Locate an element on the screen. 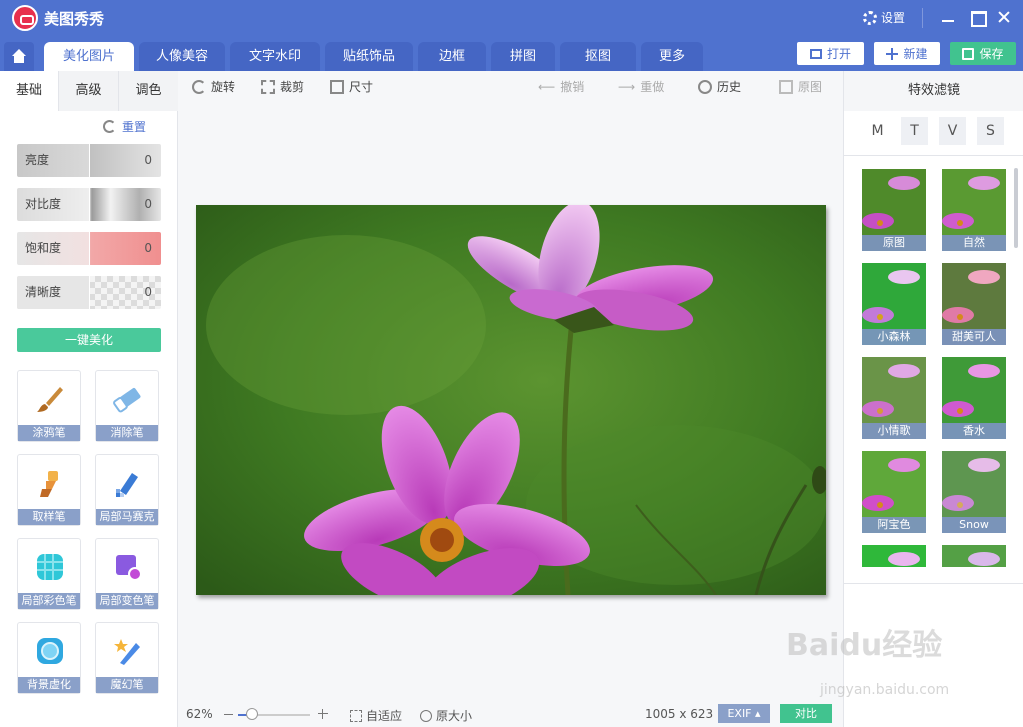 This screenshot has height=727, width=1023. tab-portrait: 人像美容 is located at coordinates (182, 56).